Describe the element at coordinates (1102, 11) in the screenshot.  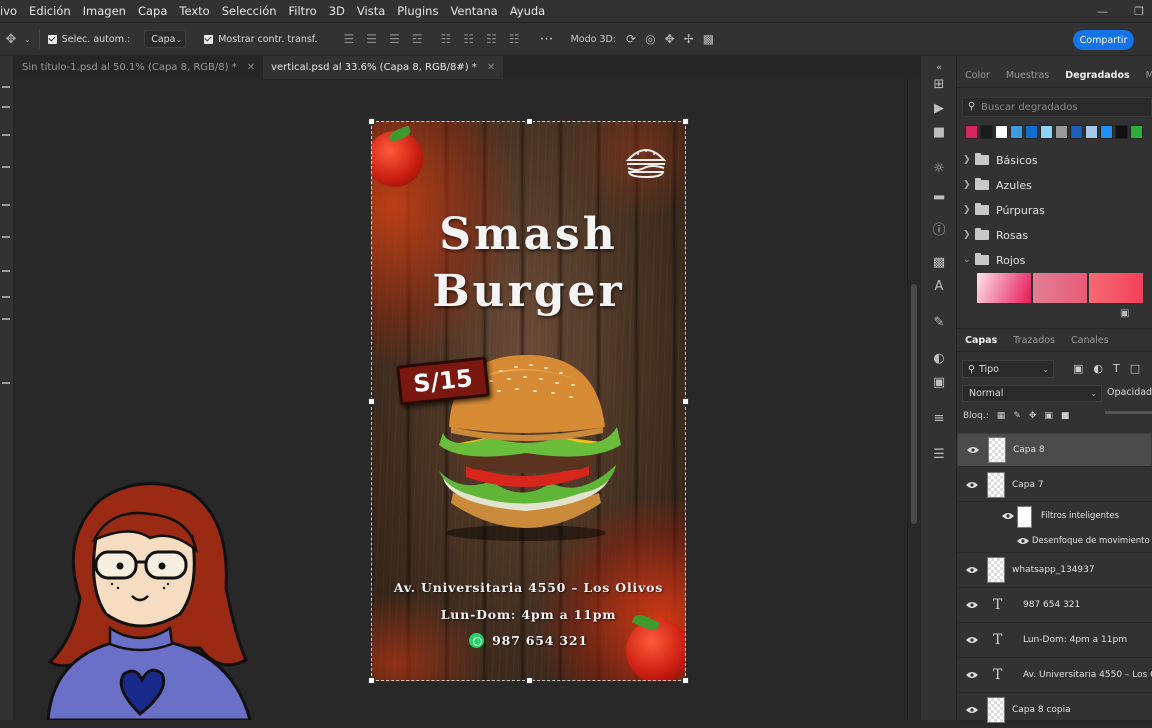
I see `minimize-icon: —` at that location.